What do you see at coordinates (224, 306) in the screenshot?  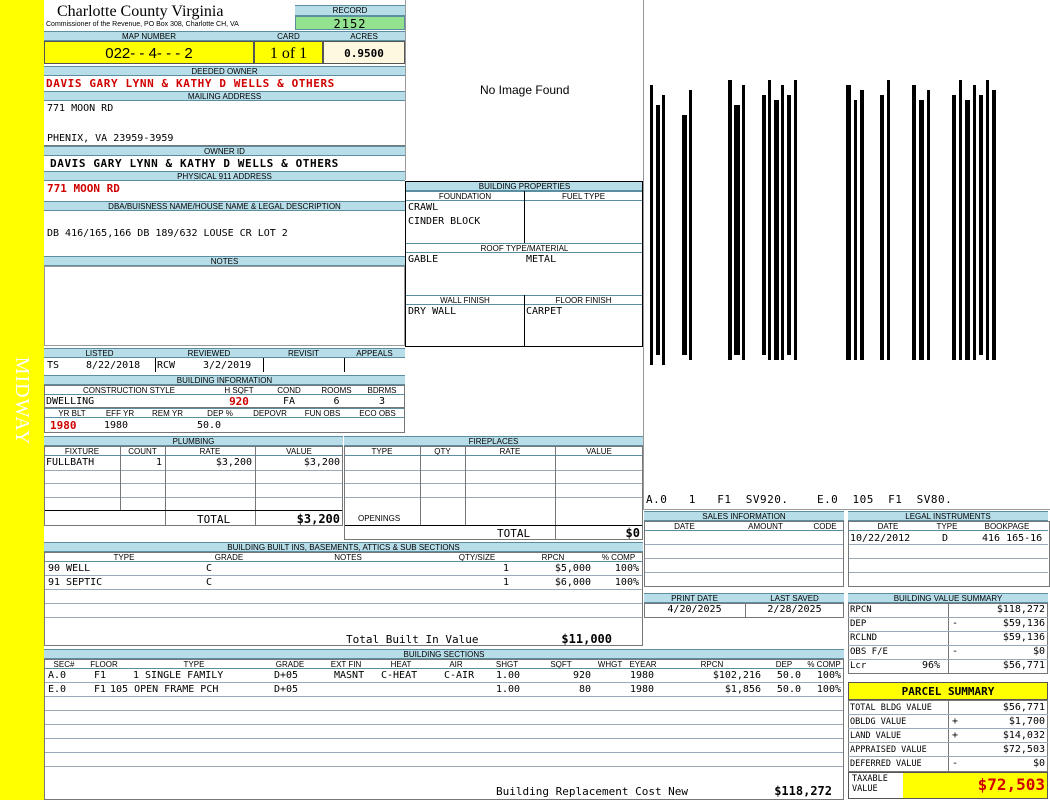 I see `notes-box` at bounding box center [224, 306].